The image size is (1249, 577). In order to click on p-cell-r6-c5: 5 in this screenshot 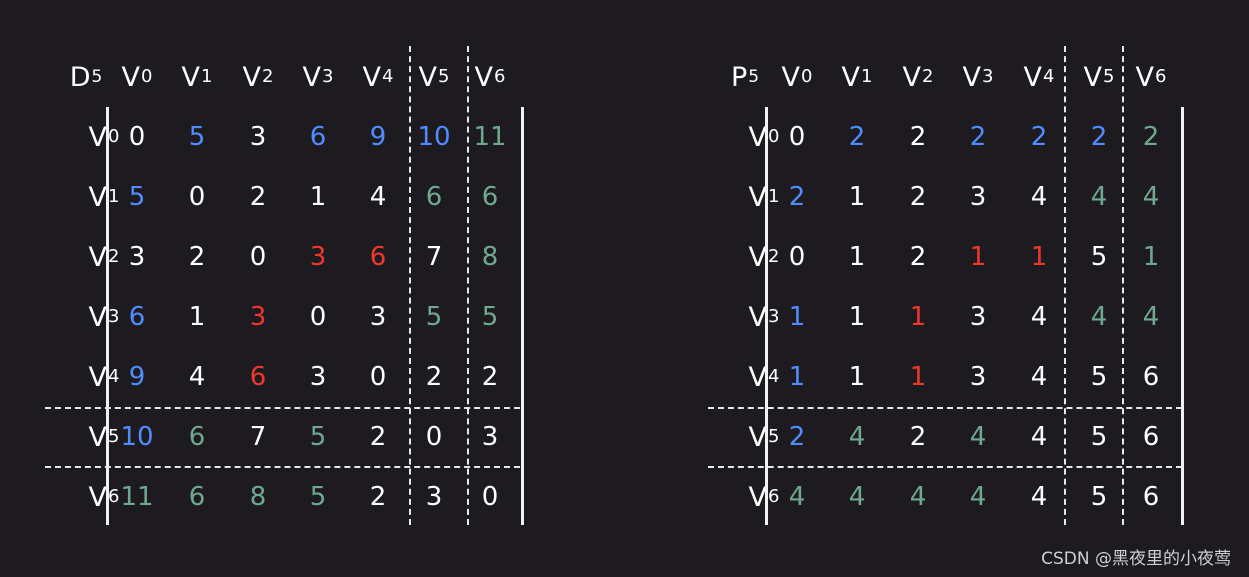, I will do `click(1099, 497)`.